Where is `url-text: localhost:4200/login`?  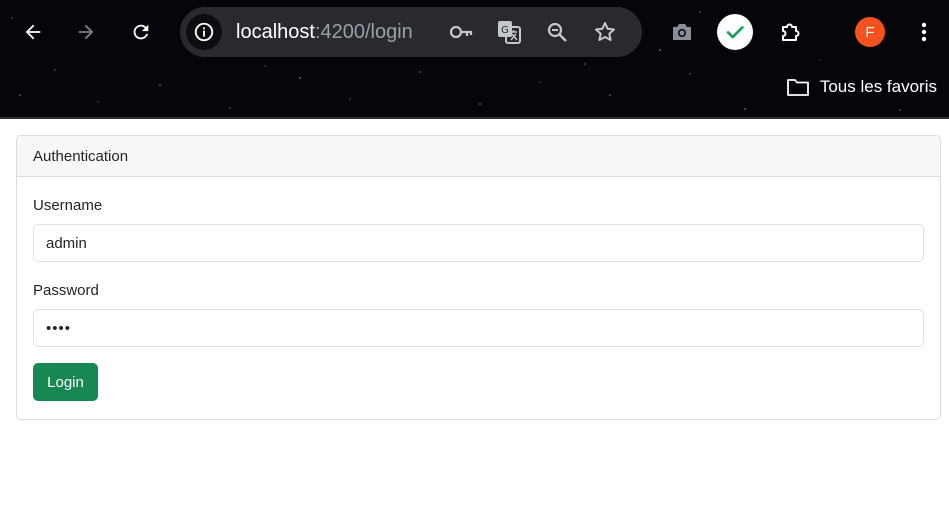 url-text: localhost:4200/login is located at coordinates (324, 32).